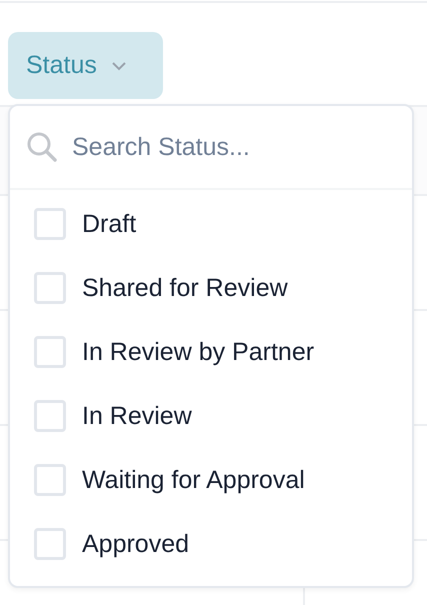  I want to click on option-label: Approved, so click(136, 544).